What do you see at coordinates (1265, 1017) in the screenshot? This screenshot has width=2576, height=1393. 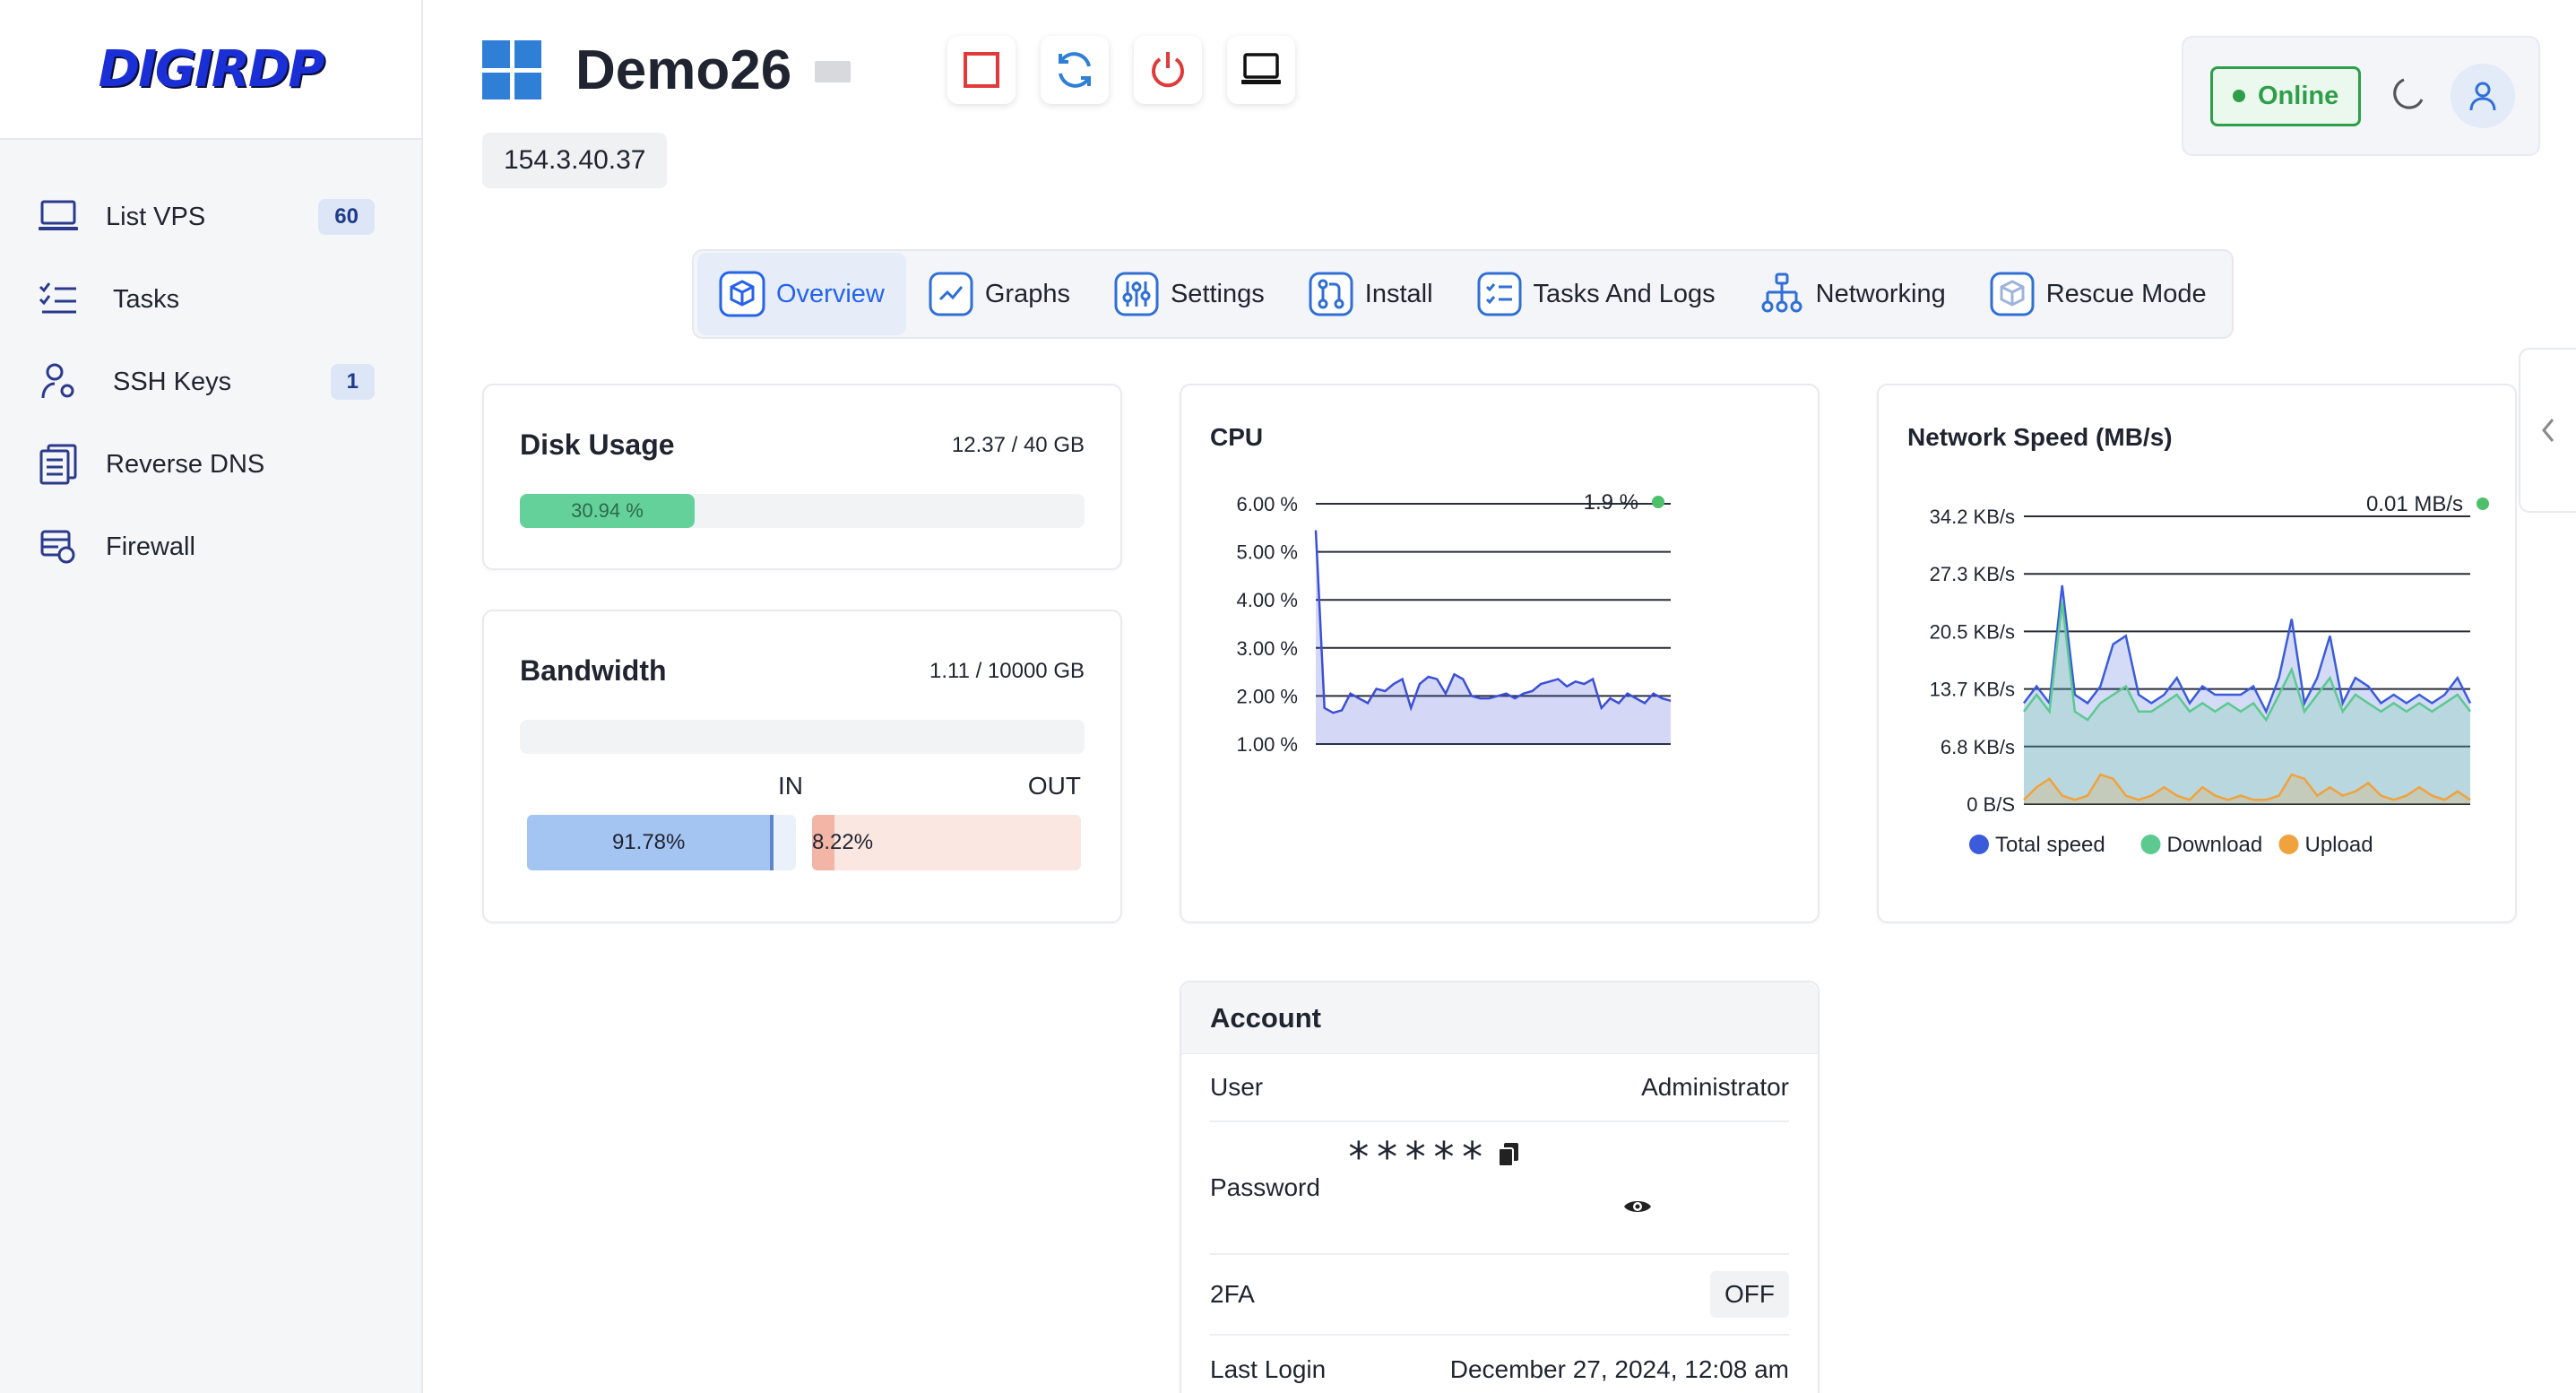 I see `card-title: Account` at bounding box center [1265, 1017].